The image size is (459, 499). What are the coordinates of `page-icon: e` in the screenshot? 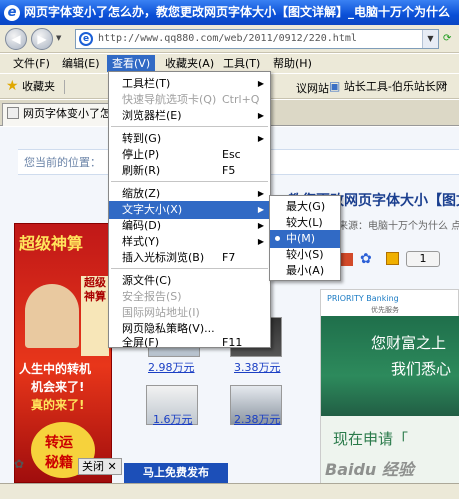 It's located at (86, 39).